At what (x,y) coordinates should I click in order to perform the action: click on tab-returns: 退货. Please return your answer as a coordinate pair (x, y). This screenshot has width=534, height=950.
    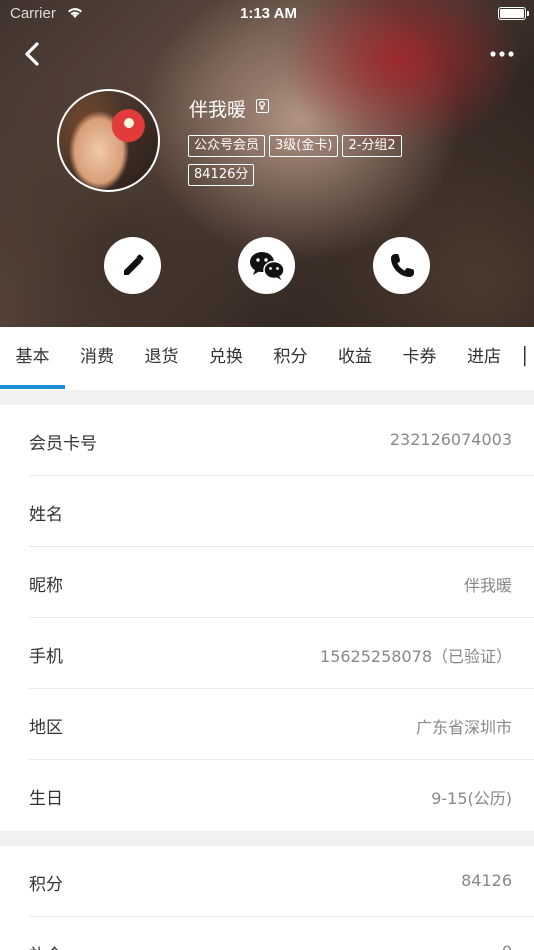
    Looking at the image, I should click on (161, 358).